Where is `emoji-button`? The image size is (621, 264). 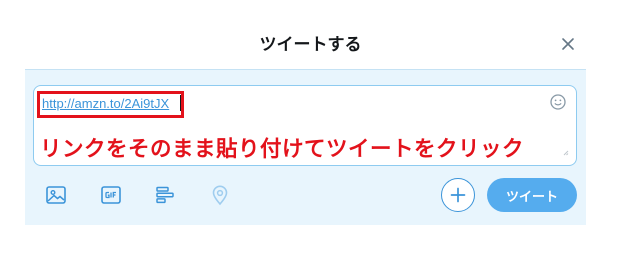 emoji-button is located at coordinates (558, 102).